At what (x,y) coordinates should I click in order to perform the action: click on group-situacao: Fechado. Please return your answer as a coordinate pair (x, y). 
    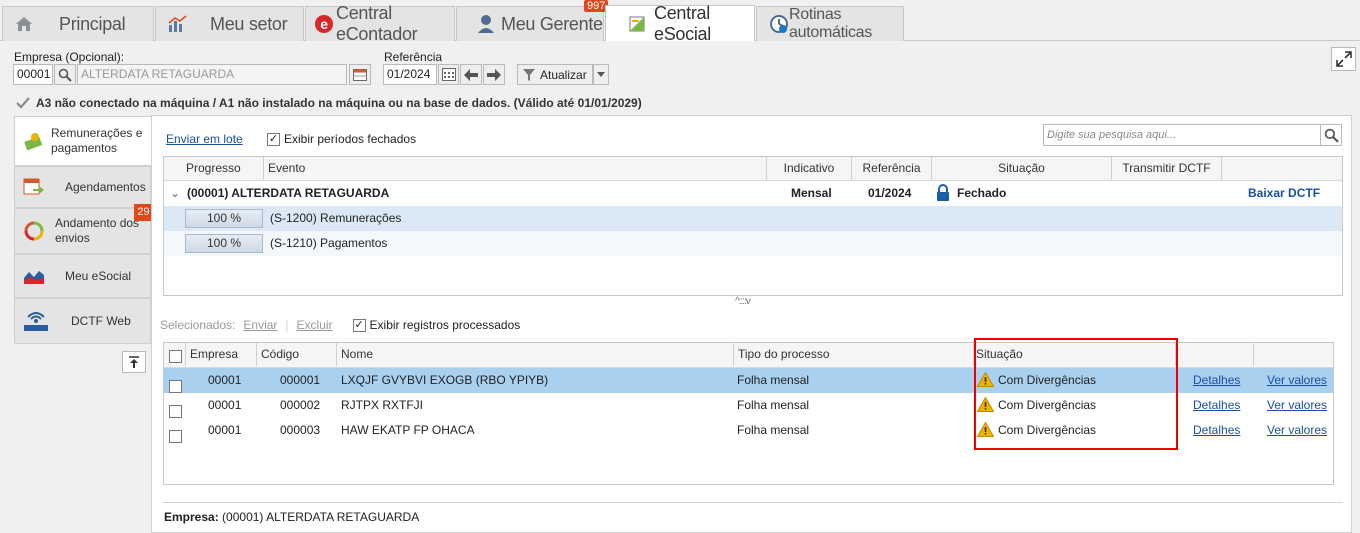
    Looking at the image, I should click on (982, 193).